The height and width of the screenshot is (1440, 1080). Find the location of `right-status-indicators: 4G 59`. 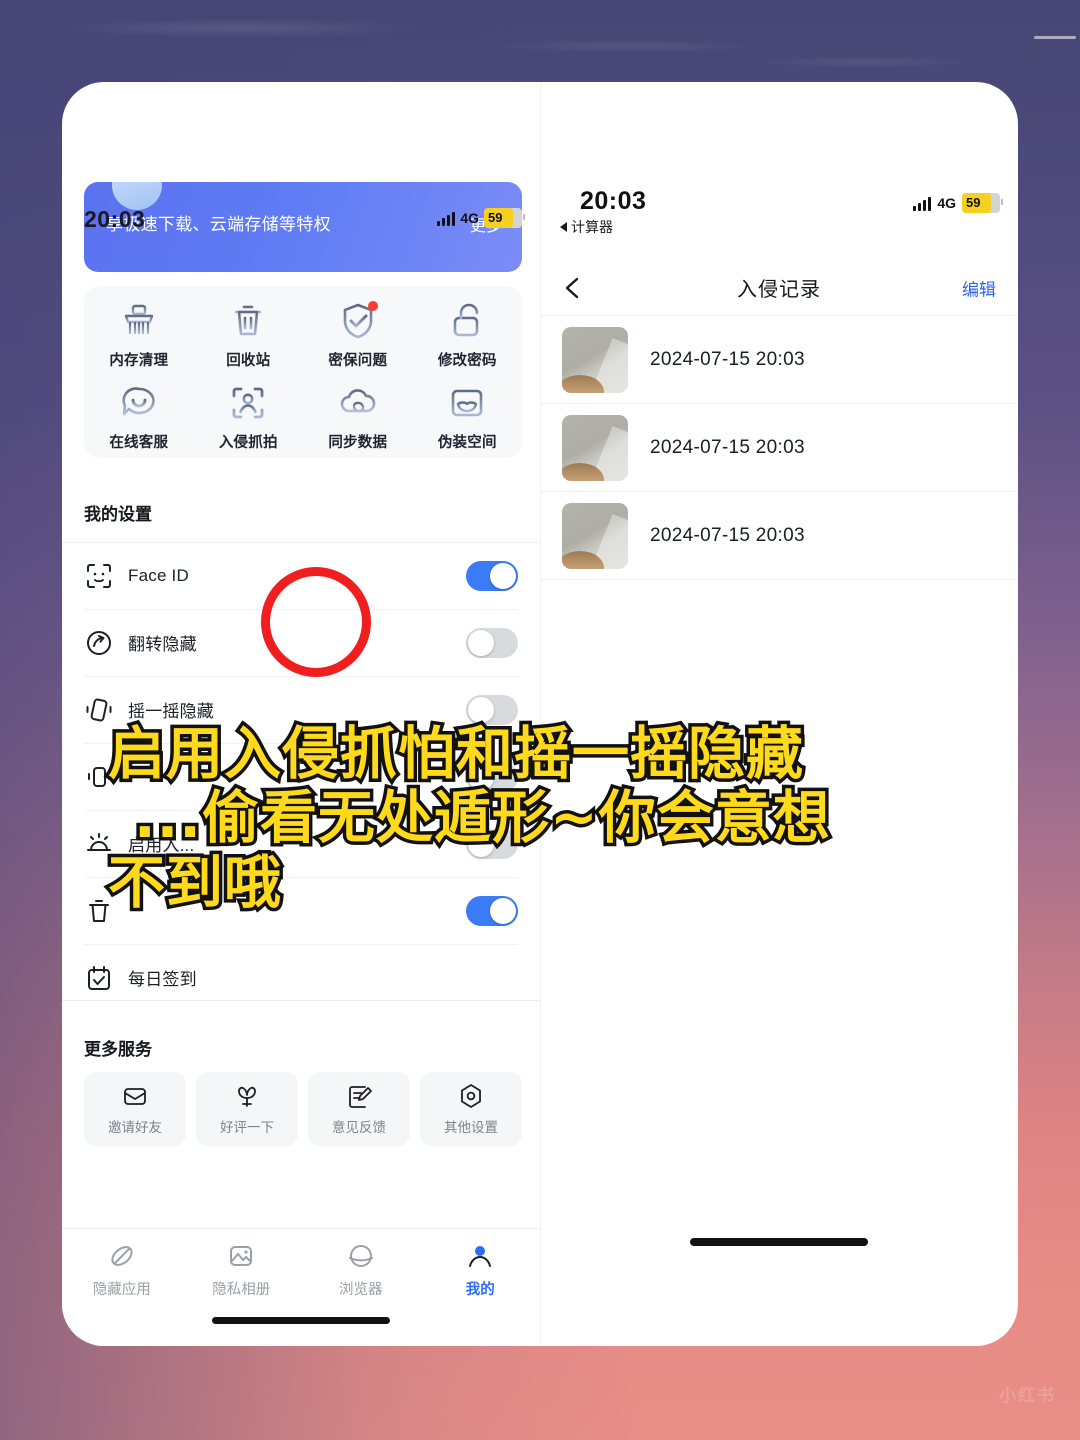

right-status-indicators: 4G 59 is located at coordinates (958, 203).